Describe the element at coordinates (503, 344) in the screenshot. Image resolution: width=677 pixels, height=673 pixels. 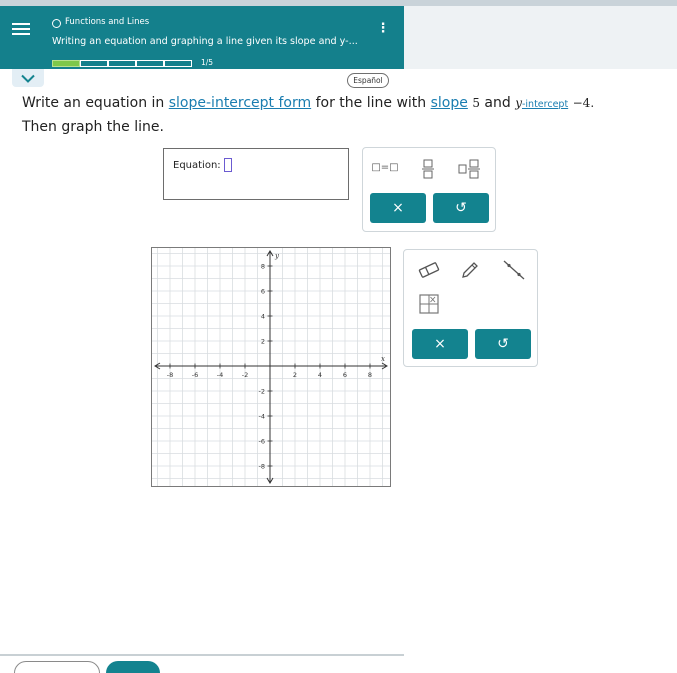
I see `graph-undo-button: ↺` at that location.